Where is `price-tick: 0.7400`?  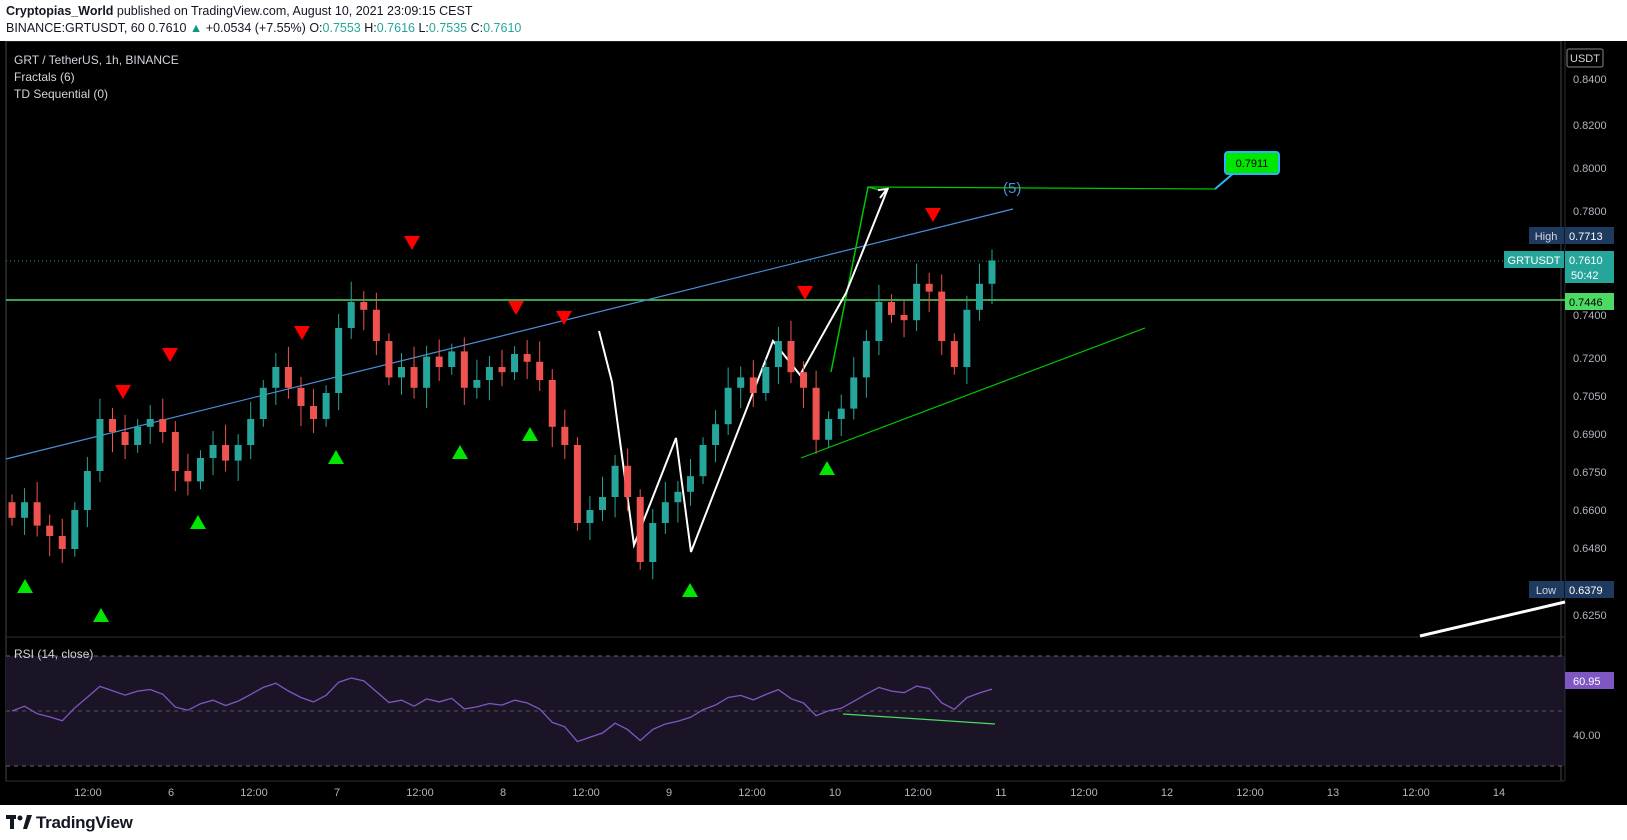
price-tick: 0.7400 is located at coordinates (1590, 316).